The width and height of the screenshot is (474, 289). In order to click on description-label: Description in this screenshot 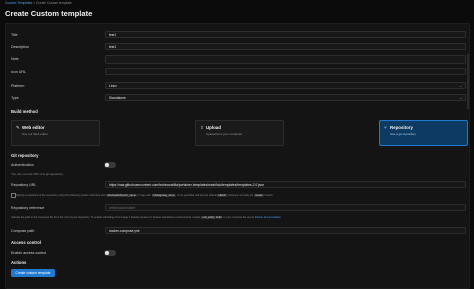, I will do `click(20, 47)`.